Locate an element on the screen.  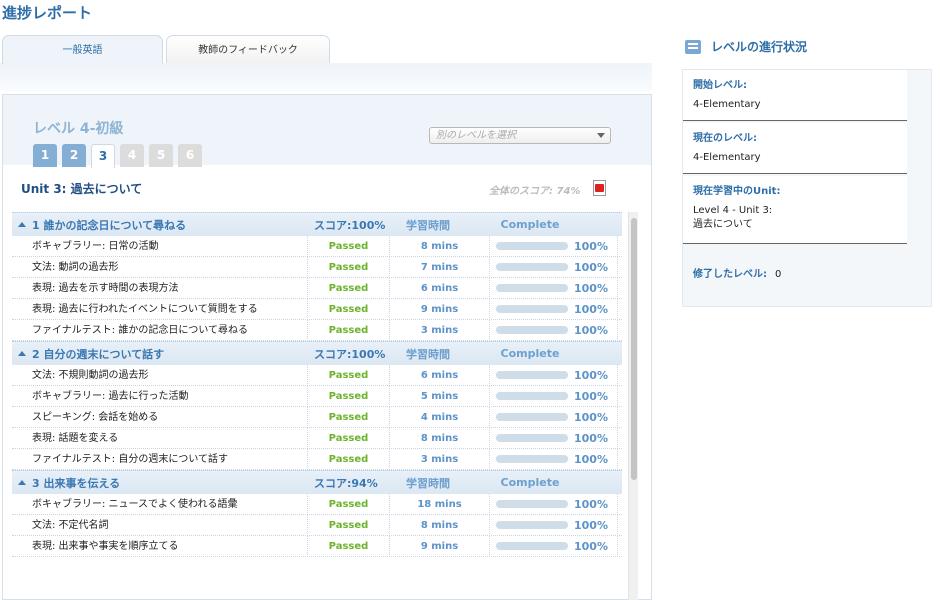
table-row: 表現: 話題を変える Passed 8 mins 100% is located at coordinates (317, 438).